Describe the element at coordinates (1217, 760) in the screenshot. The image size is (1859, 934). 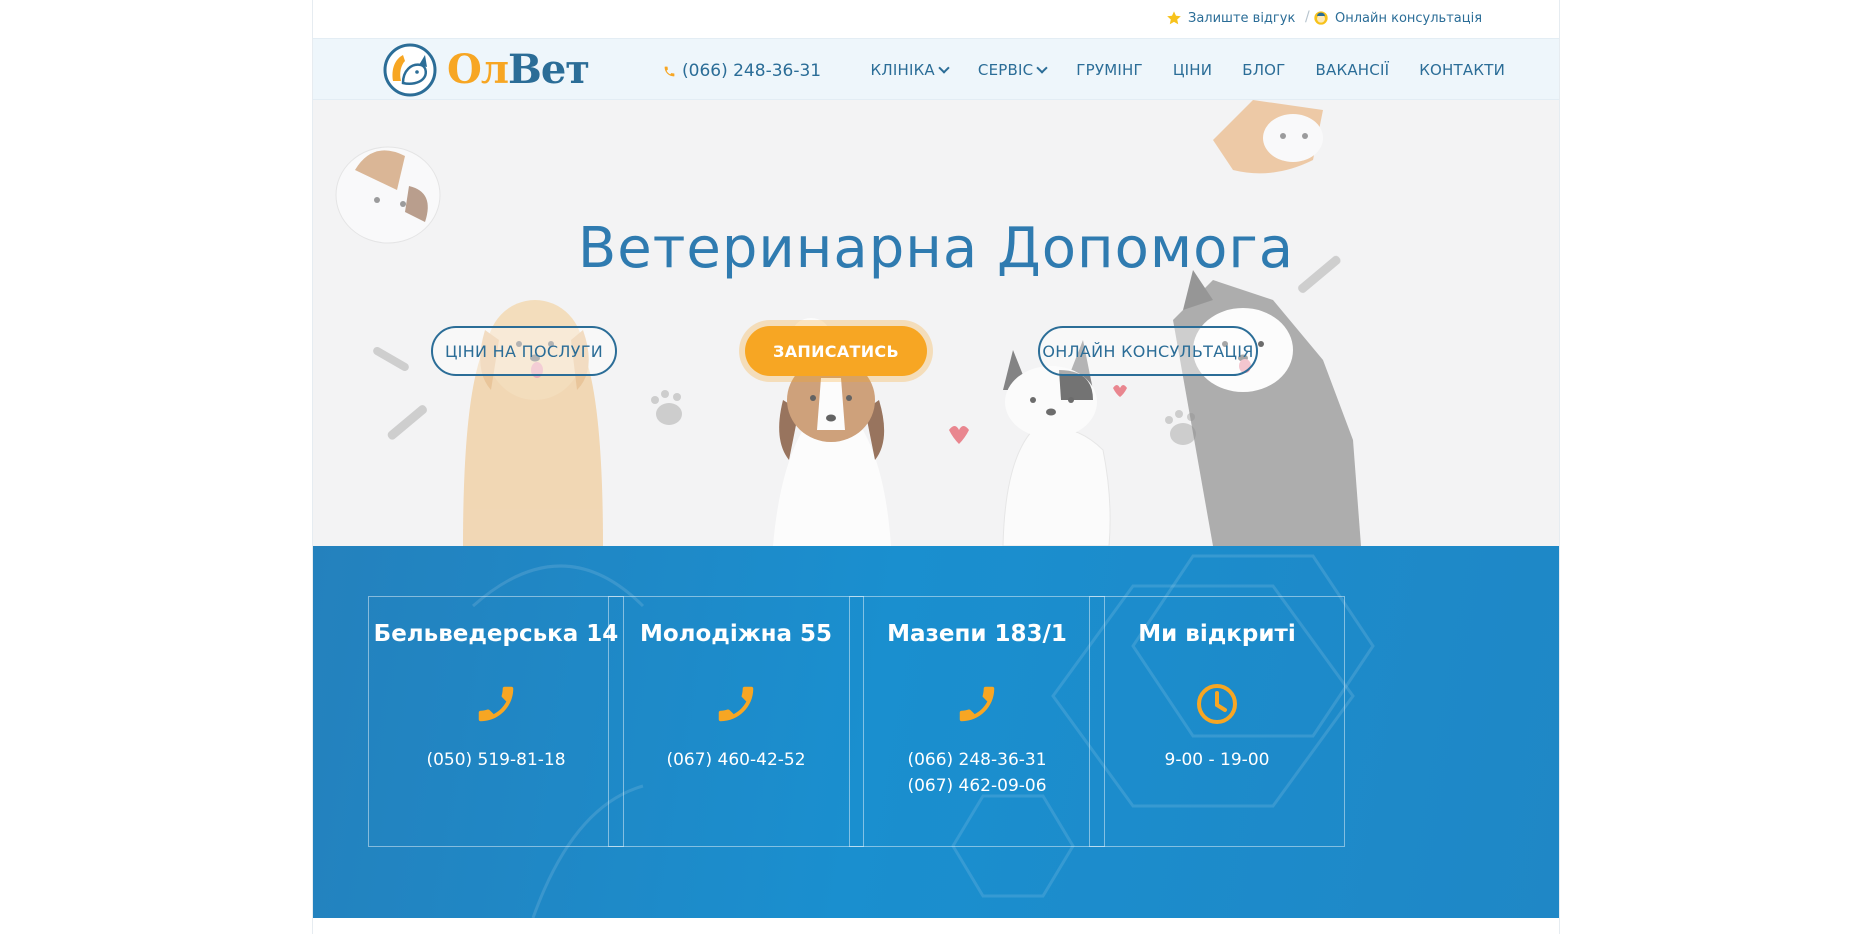
I see `opening-hours-value: 9-00 - 19-00` at that location.